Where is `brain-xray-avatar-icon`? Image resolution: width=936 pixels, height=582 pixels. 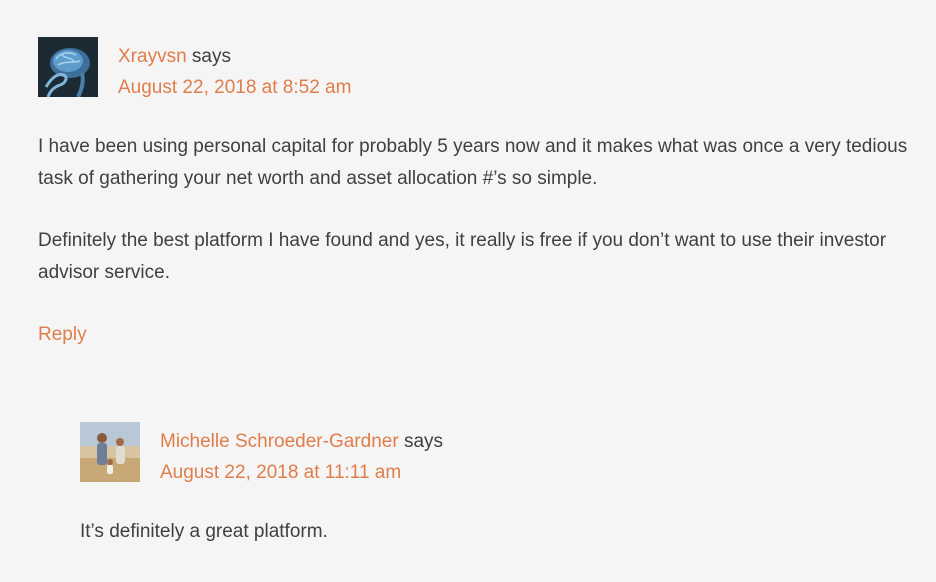
brain-xray-avatar-icon is located at coordinates (68, 67).